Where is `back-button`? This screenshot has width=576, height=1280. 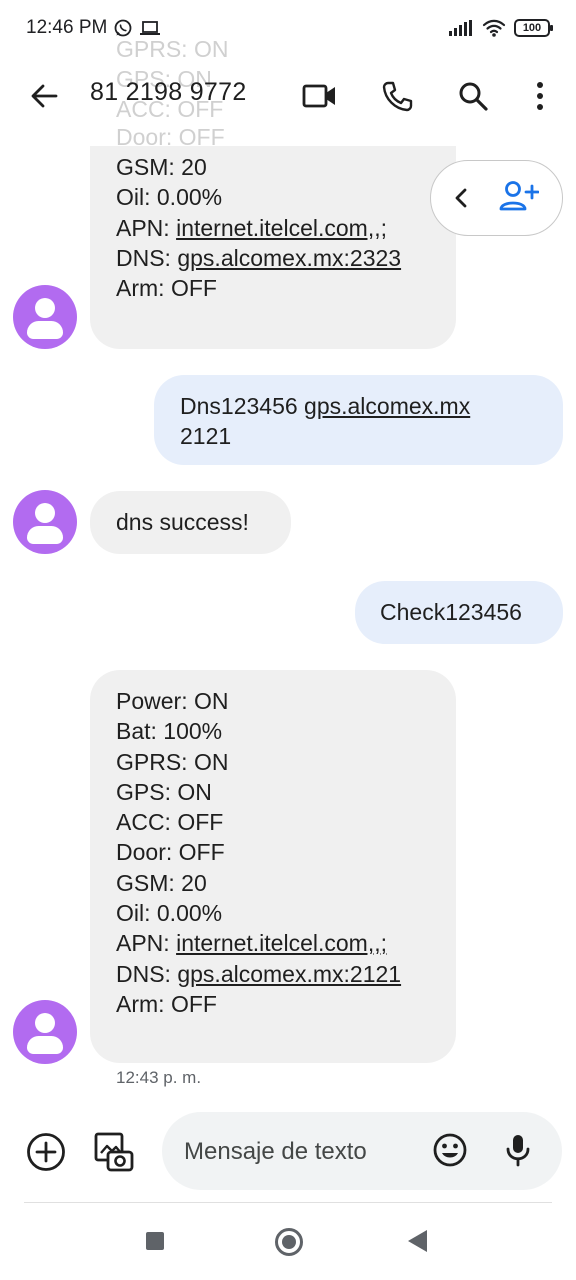
back-button is located at coordinates (44, 96).